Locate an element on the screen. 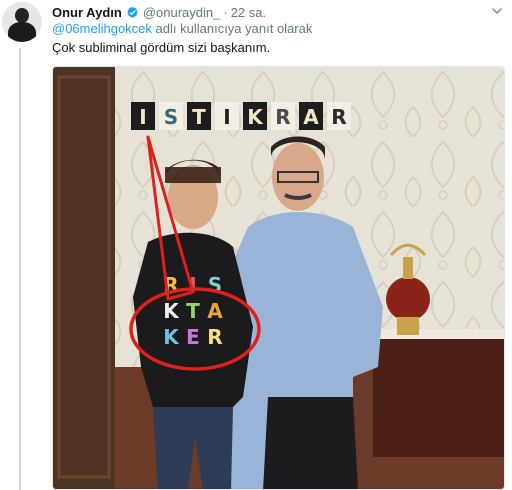 Image resolution: width=512 pixels, height=490 pixels. cabinet is located at coordinates (438, 397).